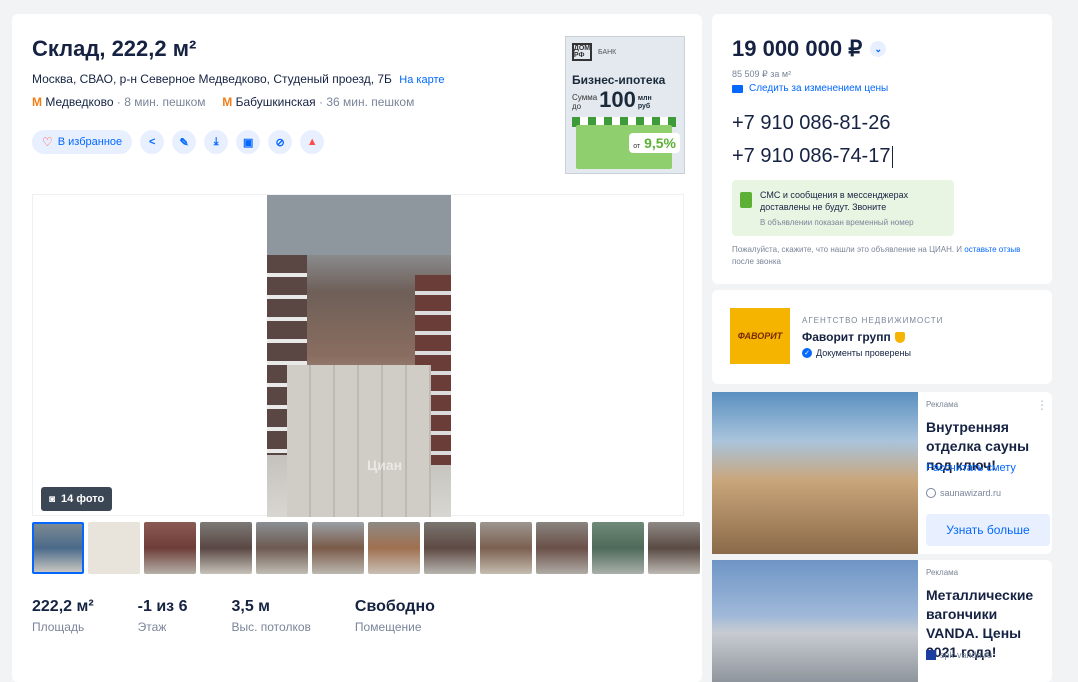 This screenshot has height=682, width=1078. I want to click on print-icon: ▣, so click(248, 142).